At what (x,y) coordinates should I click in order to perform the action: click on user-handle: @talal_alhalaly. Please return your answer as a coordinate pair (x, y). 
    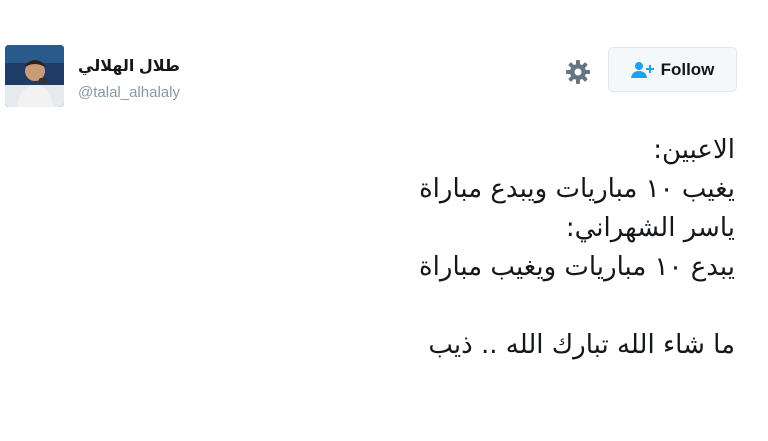
    Looking at the image, I should click on (129, 93).